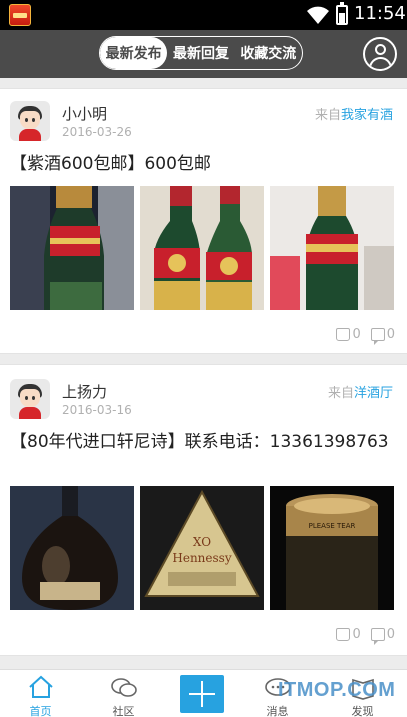  Describe the element at coordinates (123, 711) in the screenshot. I see `nav-label: 社区` at that location.